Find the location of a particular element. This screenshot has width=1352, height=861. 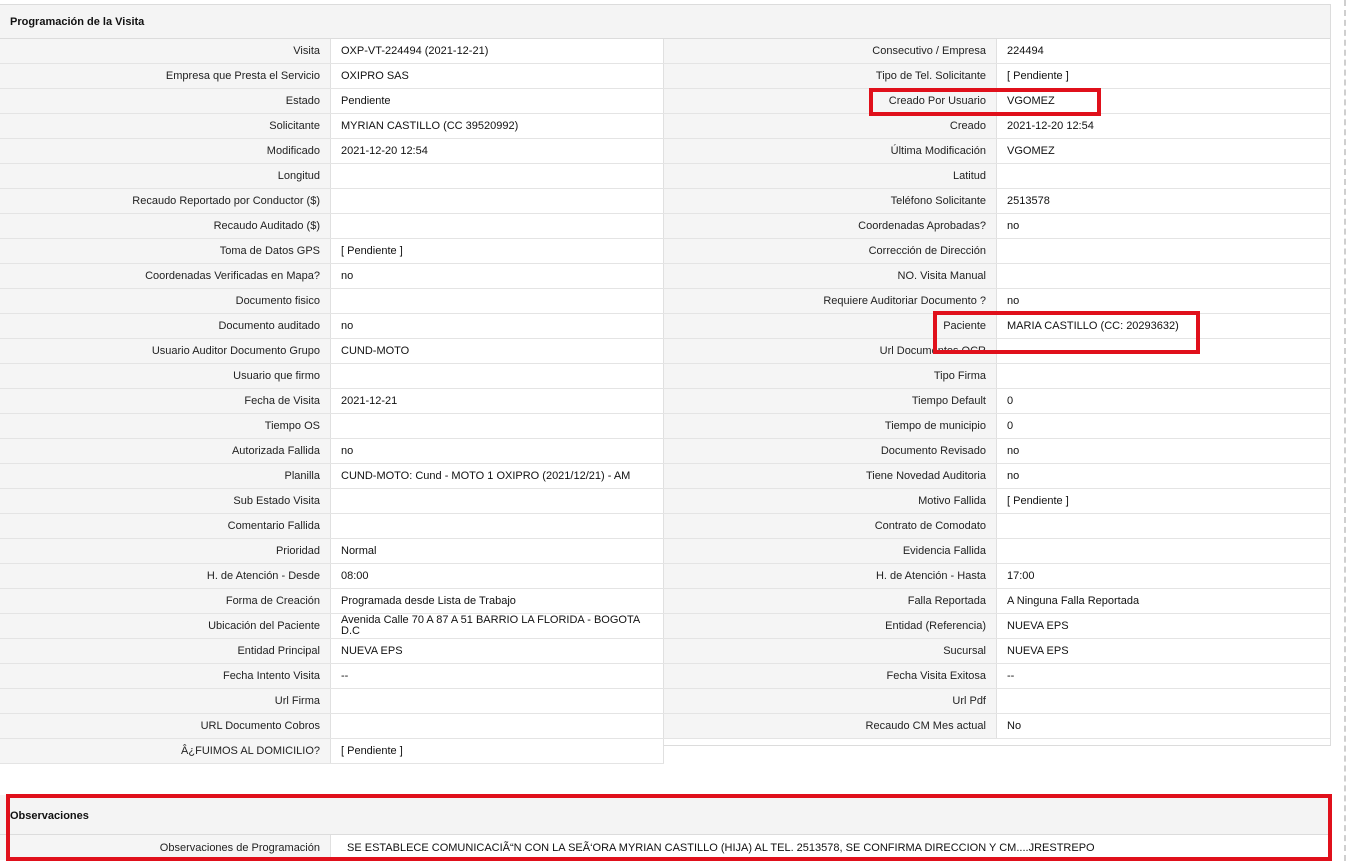

field-label: Sub Estado Visita is located at coordinates (165, 501).